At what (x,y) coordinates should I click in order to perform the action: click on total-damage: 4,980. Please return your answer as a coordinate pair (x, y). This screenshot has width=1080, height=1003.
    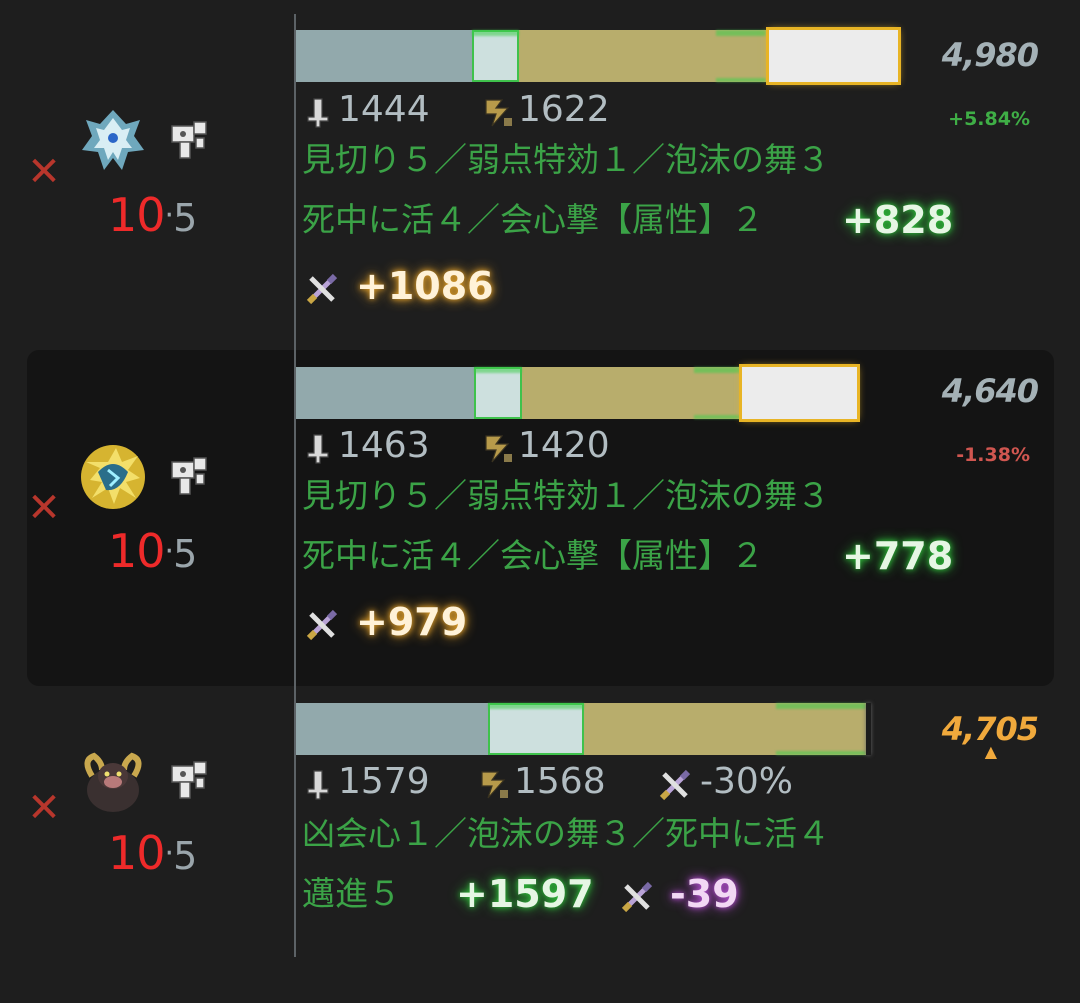
    Looking at the image, I should click on (990, 55).